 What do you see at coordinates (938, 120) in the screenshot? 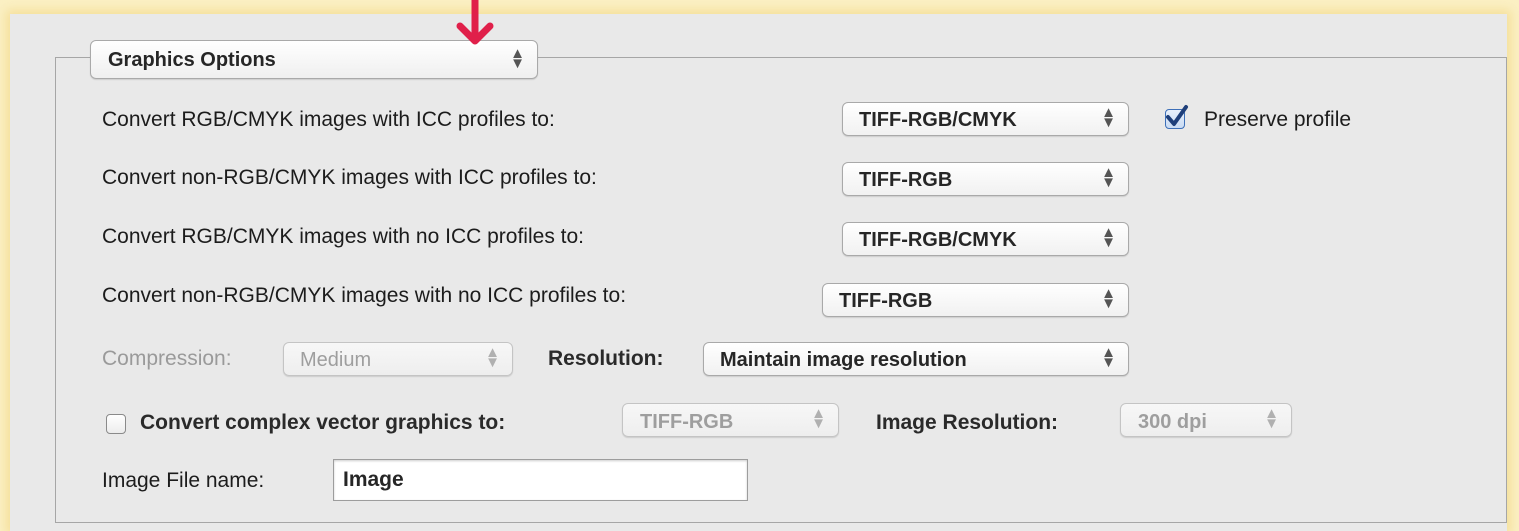
I see `row-1-format-value: TIFF-RGB/CMYK` at bounding box center [938, 120].